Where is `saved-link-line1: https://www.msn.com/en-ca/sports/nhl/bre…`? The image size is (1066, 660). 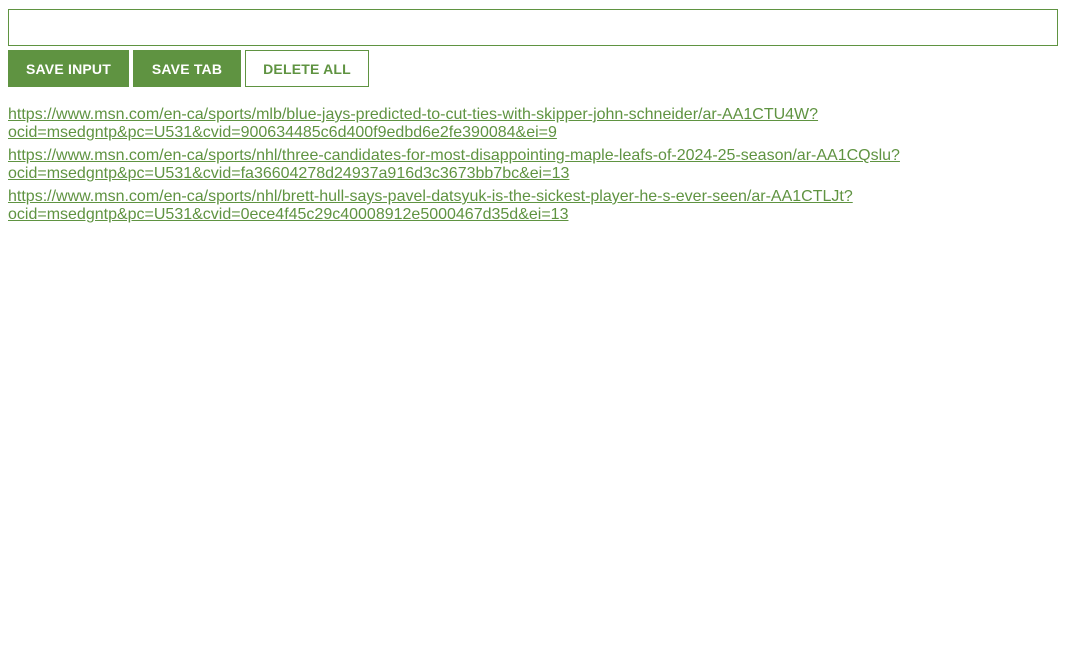 saved-link-line1: https://www.msn.com/en-ca/sports/nhl/bre… is located at coordinates (430, 196).